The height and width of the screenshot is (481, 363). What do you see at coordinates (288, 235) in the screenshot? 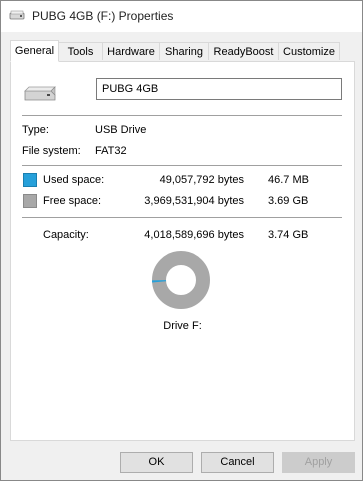
I see `capacity-size: 3.74 GB` at bounding box center [288, 235].